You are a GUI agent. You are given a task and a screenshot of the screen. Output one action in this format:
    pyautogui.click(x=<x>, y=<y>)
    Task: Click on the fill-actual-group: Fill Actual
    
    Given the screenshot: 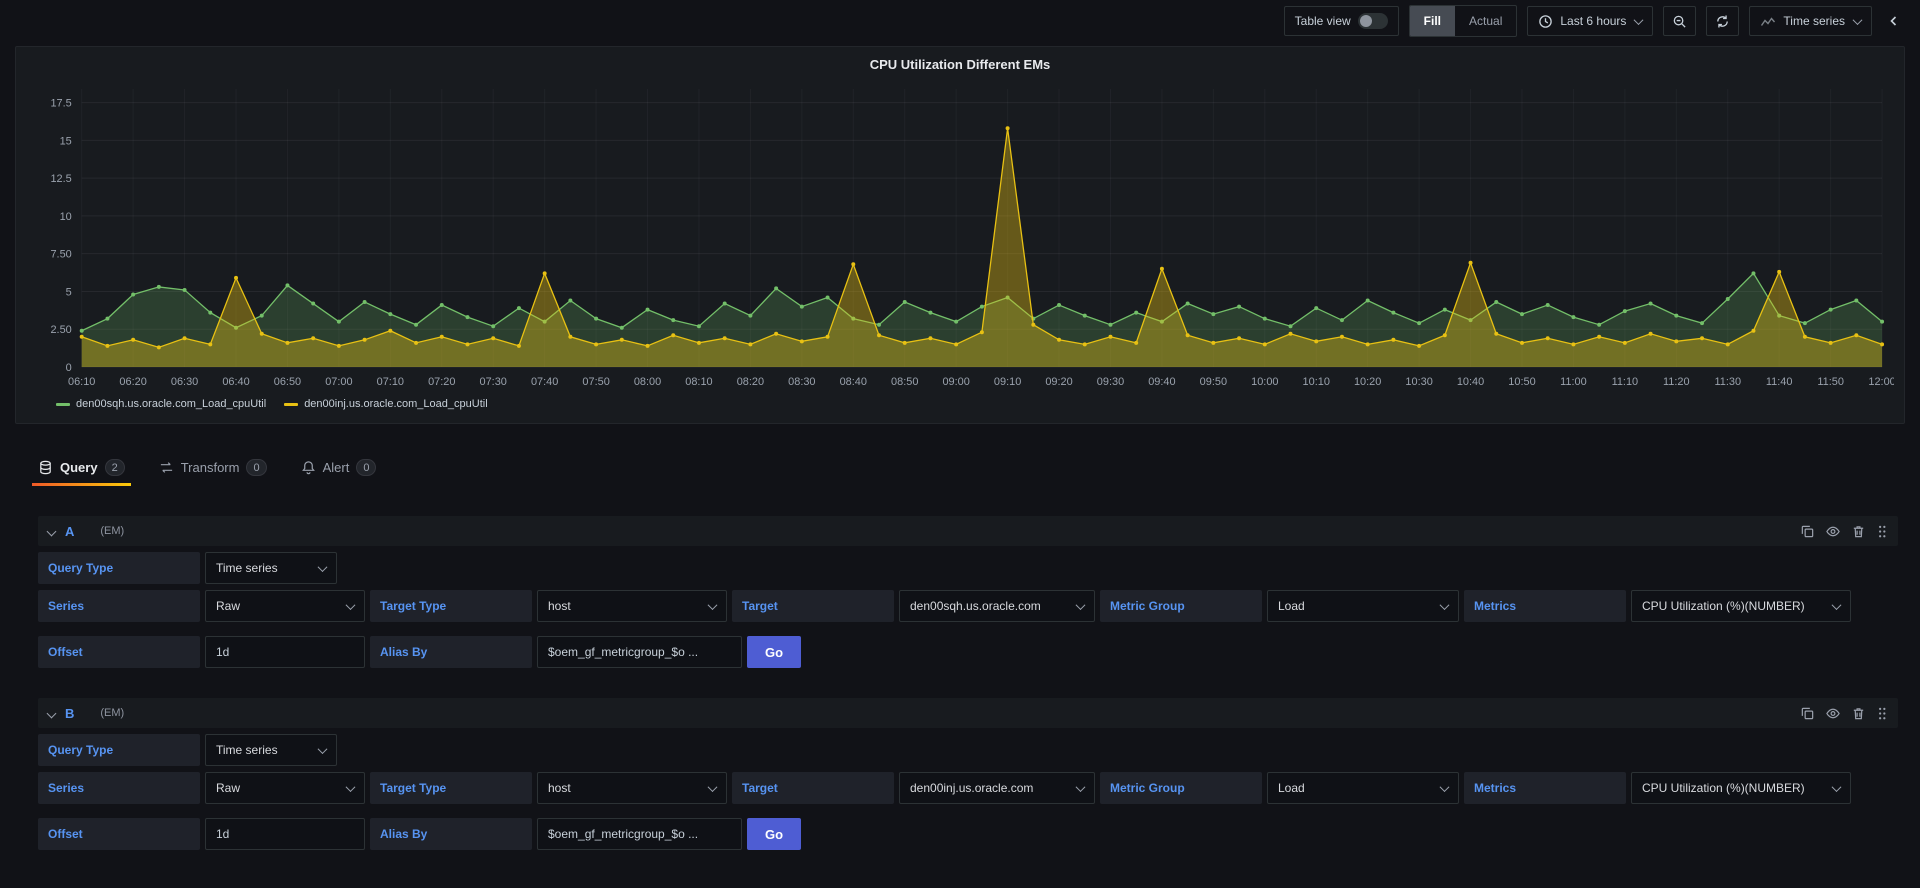 What is the action you would take?
    pyautogui.click(x=1463, y=21)
    